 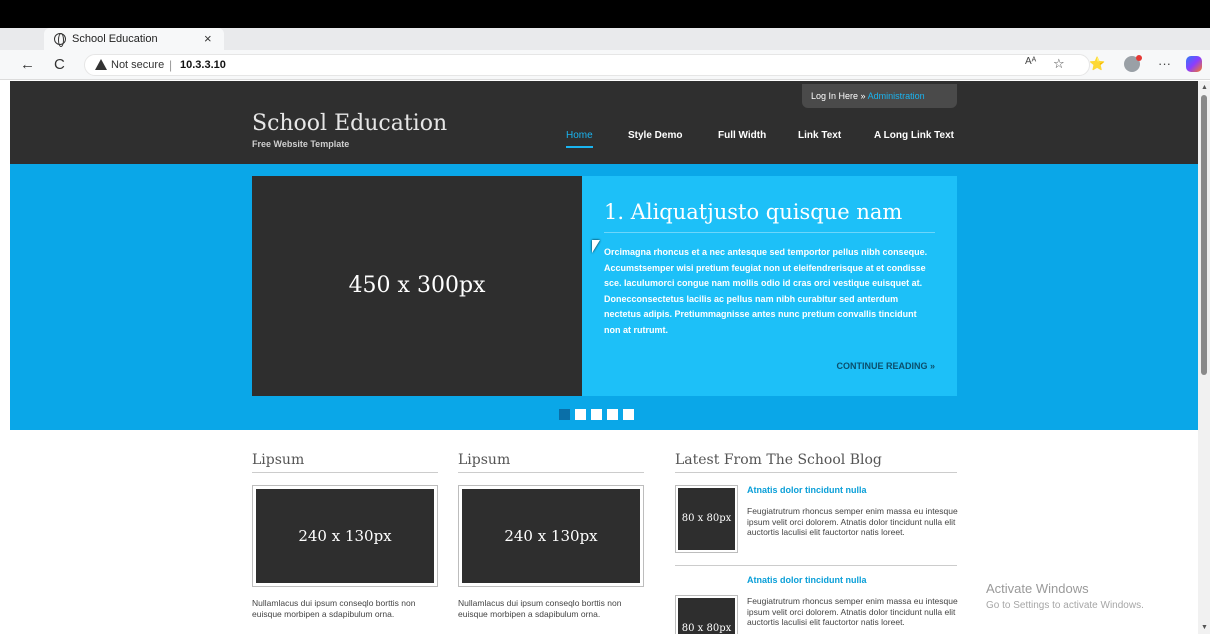 I want to click on tab-school-education: School Education ×, so click(x=134, y=39).